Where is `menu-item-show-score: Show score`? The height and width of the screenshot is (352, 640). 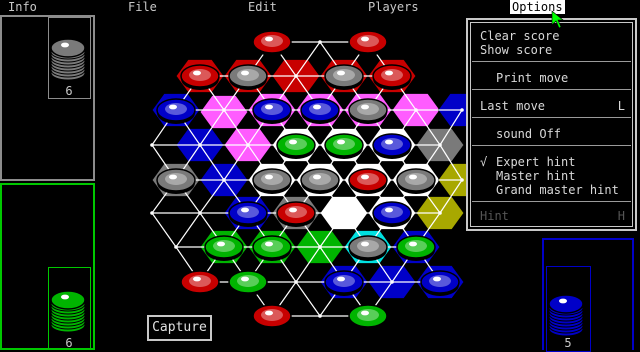
menu-item-show-score: Show score is located at coordinates (516, 50).